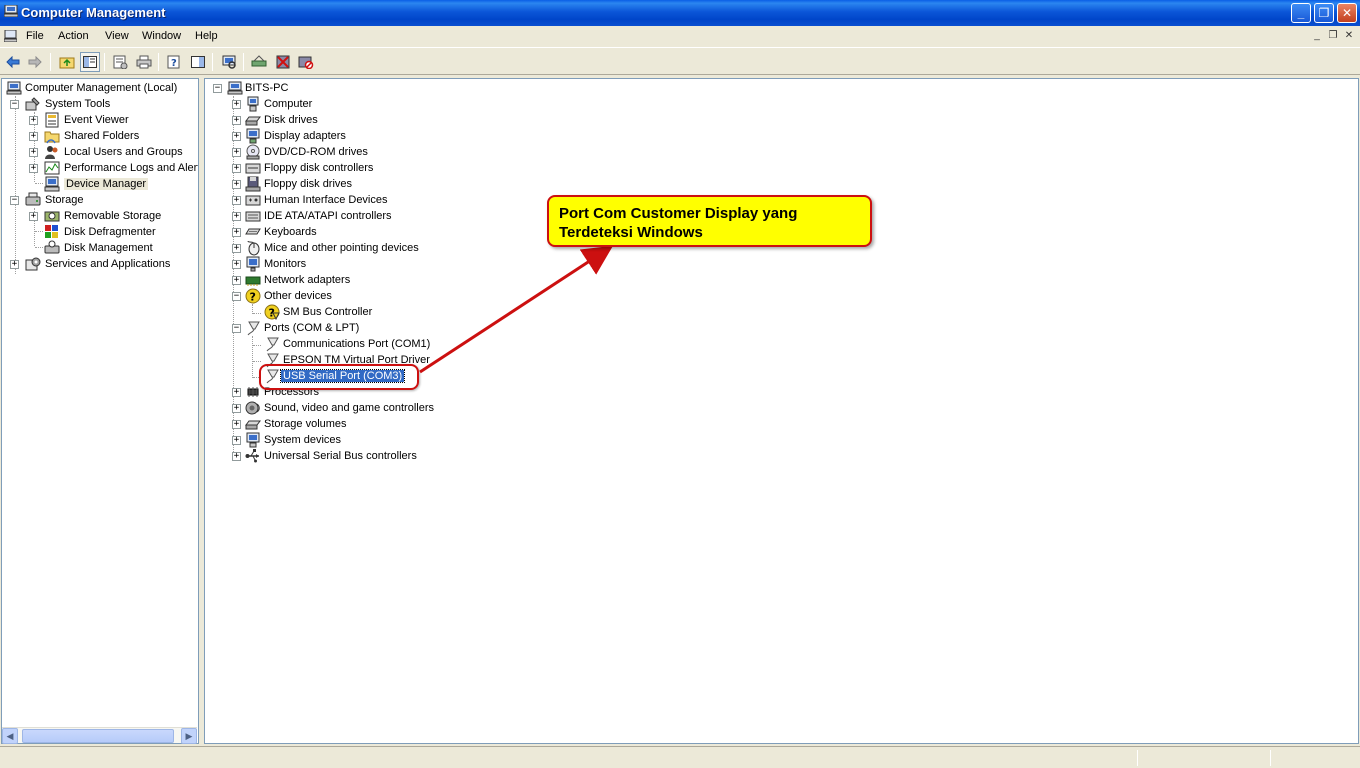  I want to click on disable-device-button, so click(306, 62).